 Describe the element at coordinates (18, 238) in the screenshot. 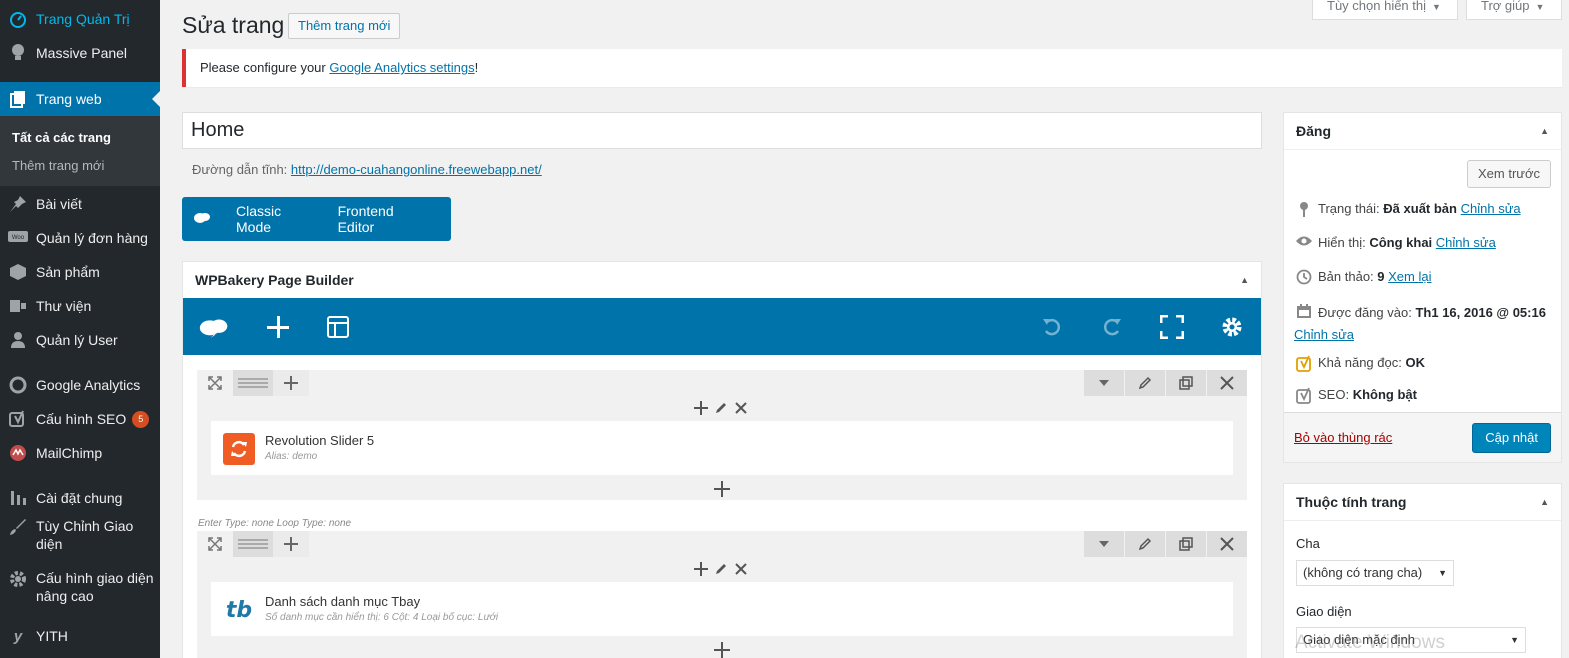

I see `svg-text: Woo` at that location.